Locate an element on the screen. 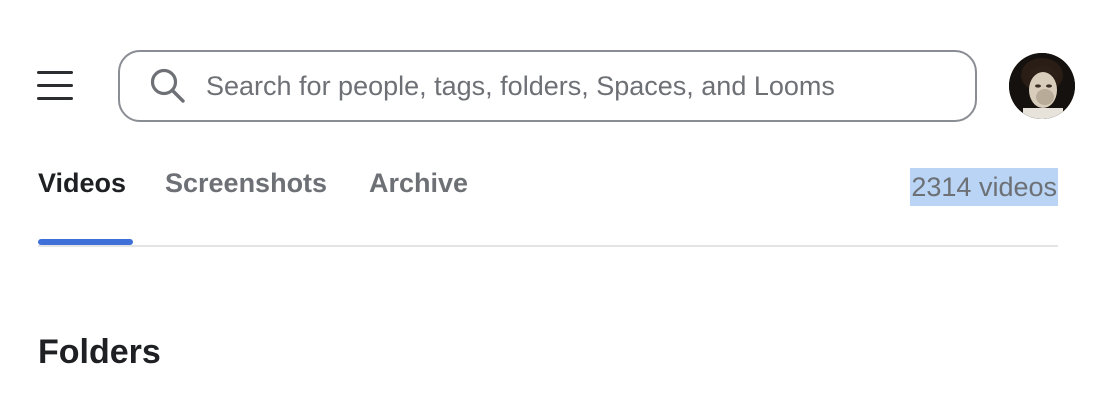 This screenshot has height=404, width=1102. search-icon is located at coordinates (167, 85).